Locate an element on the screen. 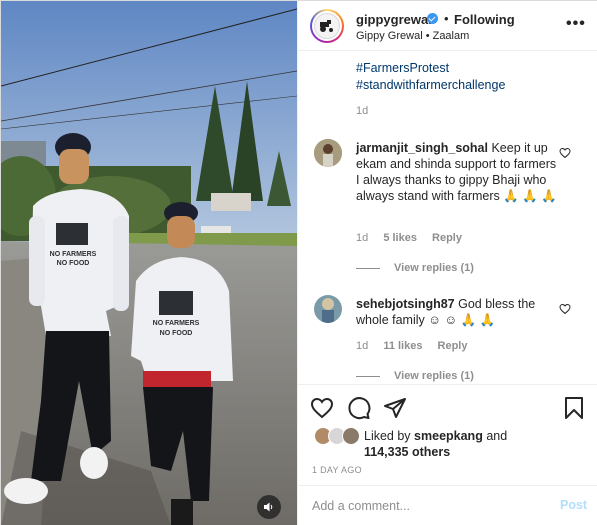  comment-likes: 11 likes is located at coordinates (402, 346).